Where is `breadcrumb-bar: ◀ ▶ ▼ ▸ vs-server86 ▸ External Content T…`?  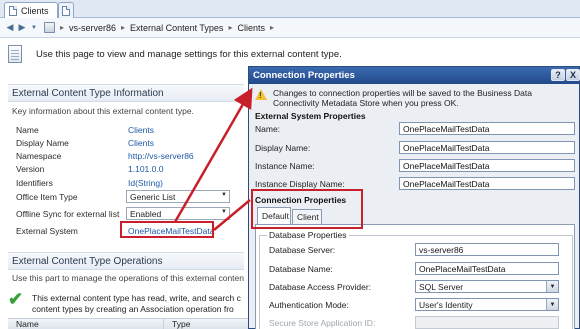 breadcrumb-bar: ◀ ▶ ▼ ▸ vs-server86 ▸ External Content T… is located at coordinates (290, 28).